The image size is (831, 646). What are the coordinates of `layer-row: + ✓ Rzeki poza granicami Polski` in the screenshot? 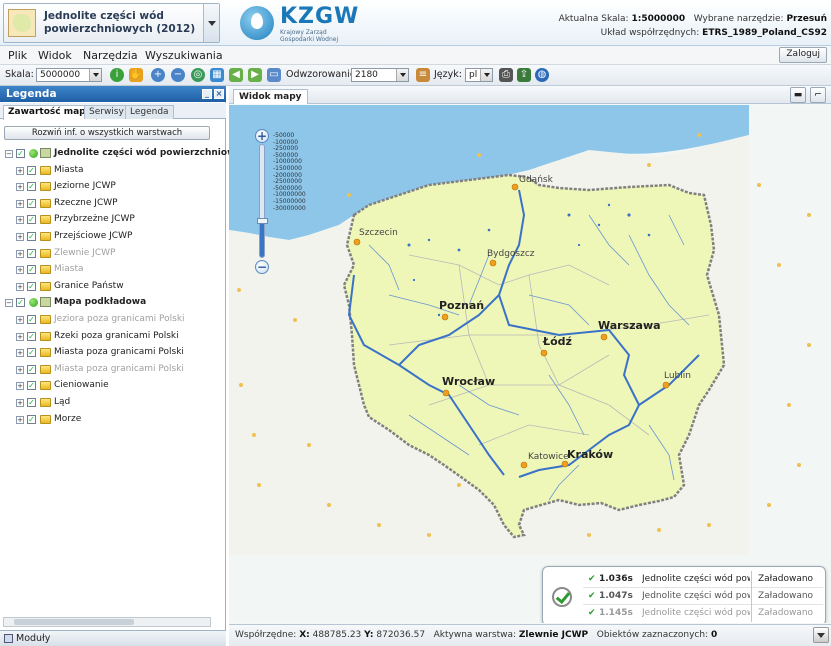 It's located at (113, 337).